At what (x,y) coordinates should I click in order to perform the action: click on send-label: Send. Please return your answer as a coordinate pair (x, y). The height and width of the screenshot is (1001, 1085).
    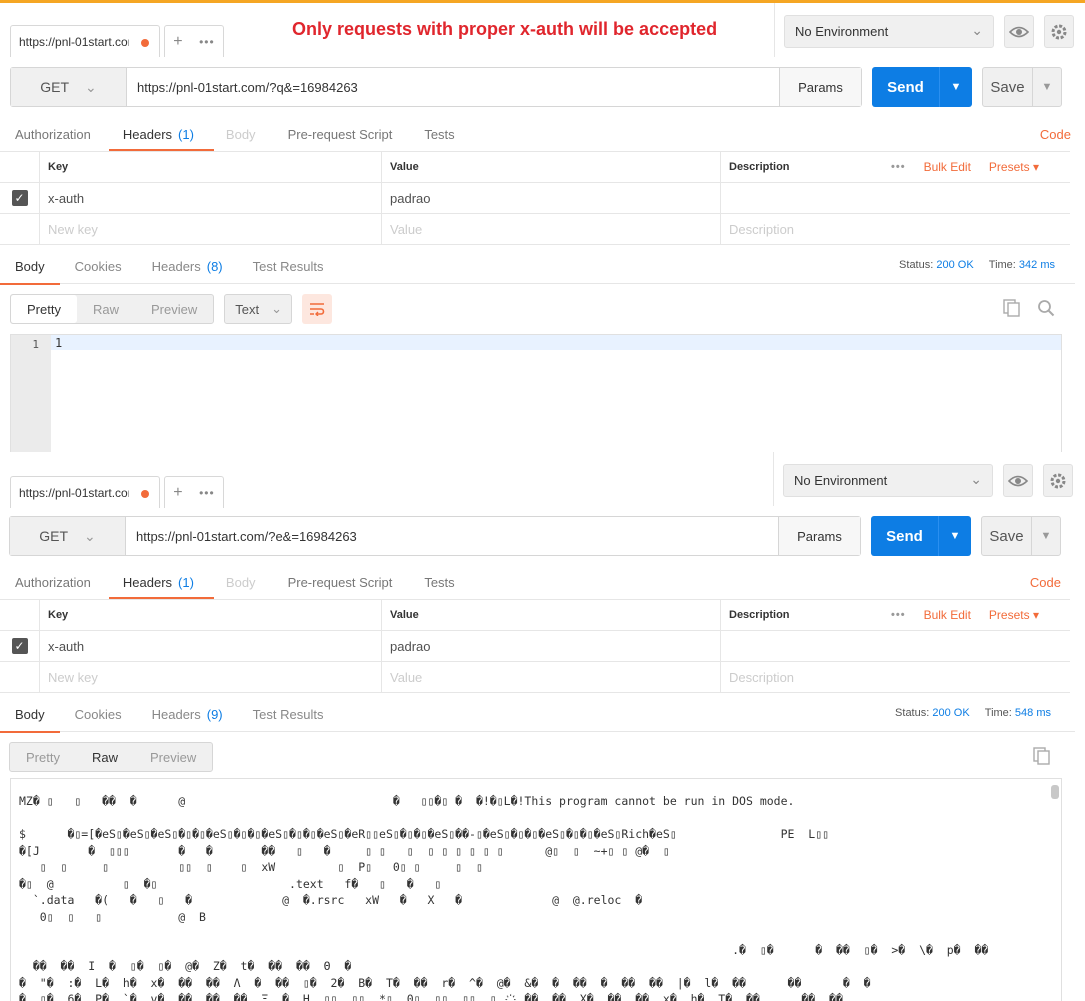
    Looking at the image, I should click on (906, 87).